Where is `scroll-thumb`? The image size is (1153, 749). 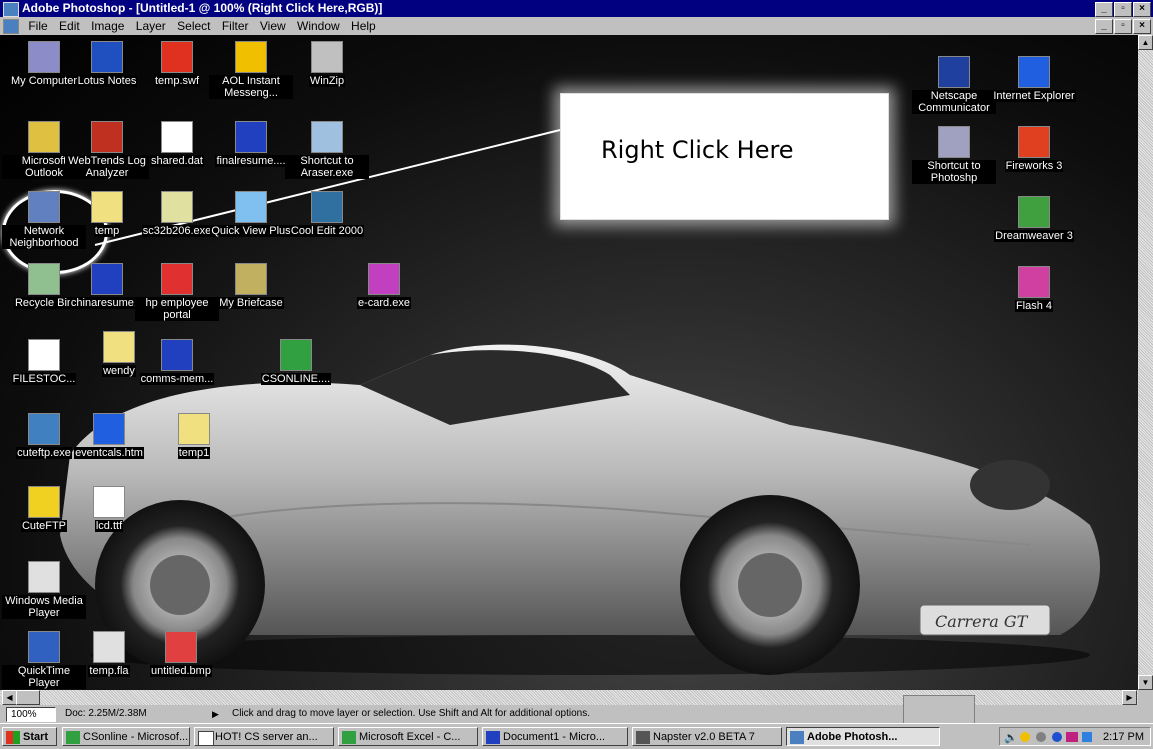
scroll-thumb is located at coordinates (28, 697).